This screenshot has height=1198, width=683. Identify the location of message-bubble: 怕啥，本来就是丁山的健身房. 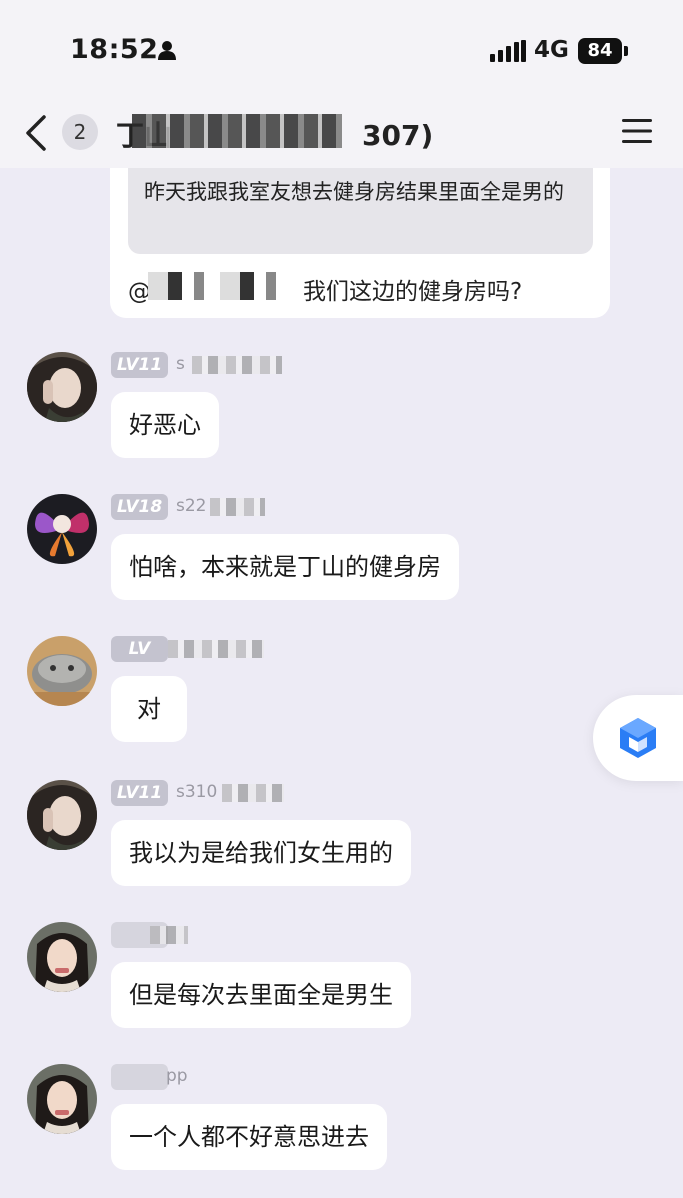
(285, 567).